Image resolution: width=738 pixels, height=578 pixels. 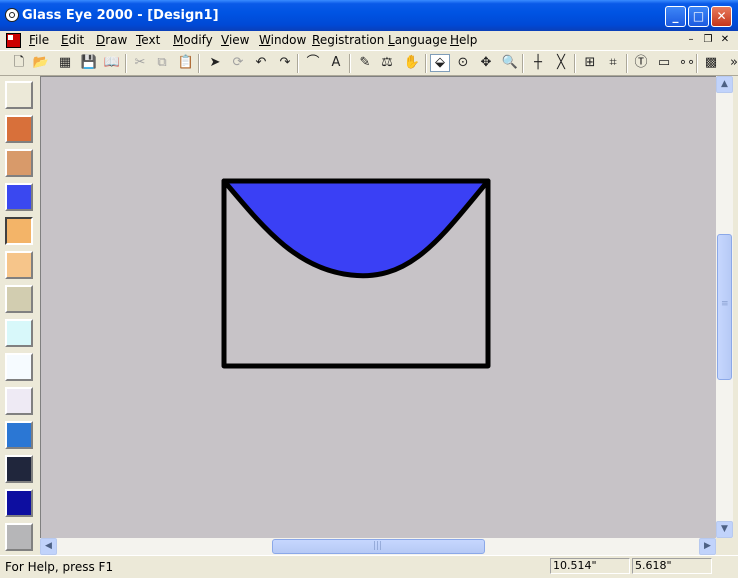 I want to click on glass-swatch-blue, so click(x=19, y=197).